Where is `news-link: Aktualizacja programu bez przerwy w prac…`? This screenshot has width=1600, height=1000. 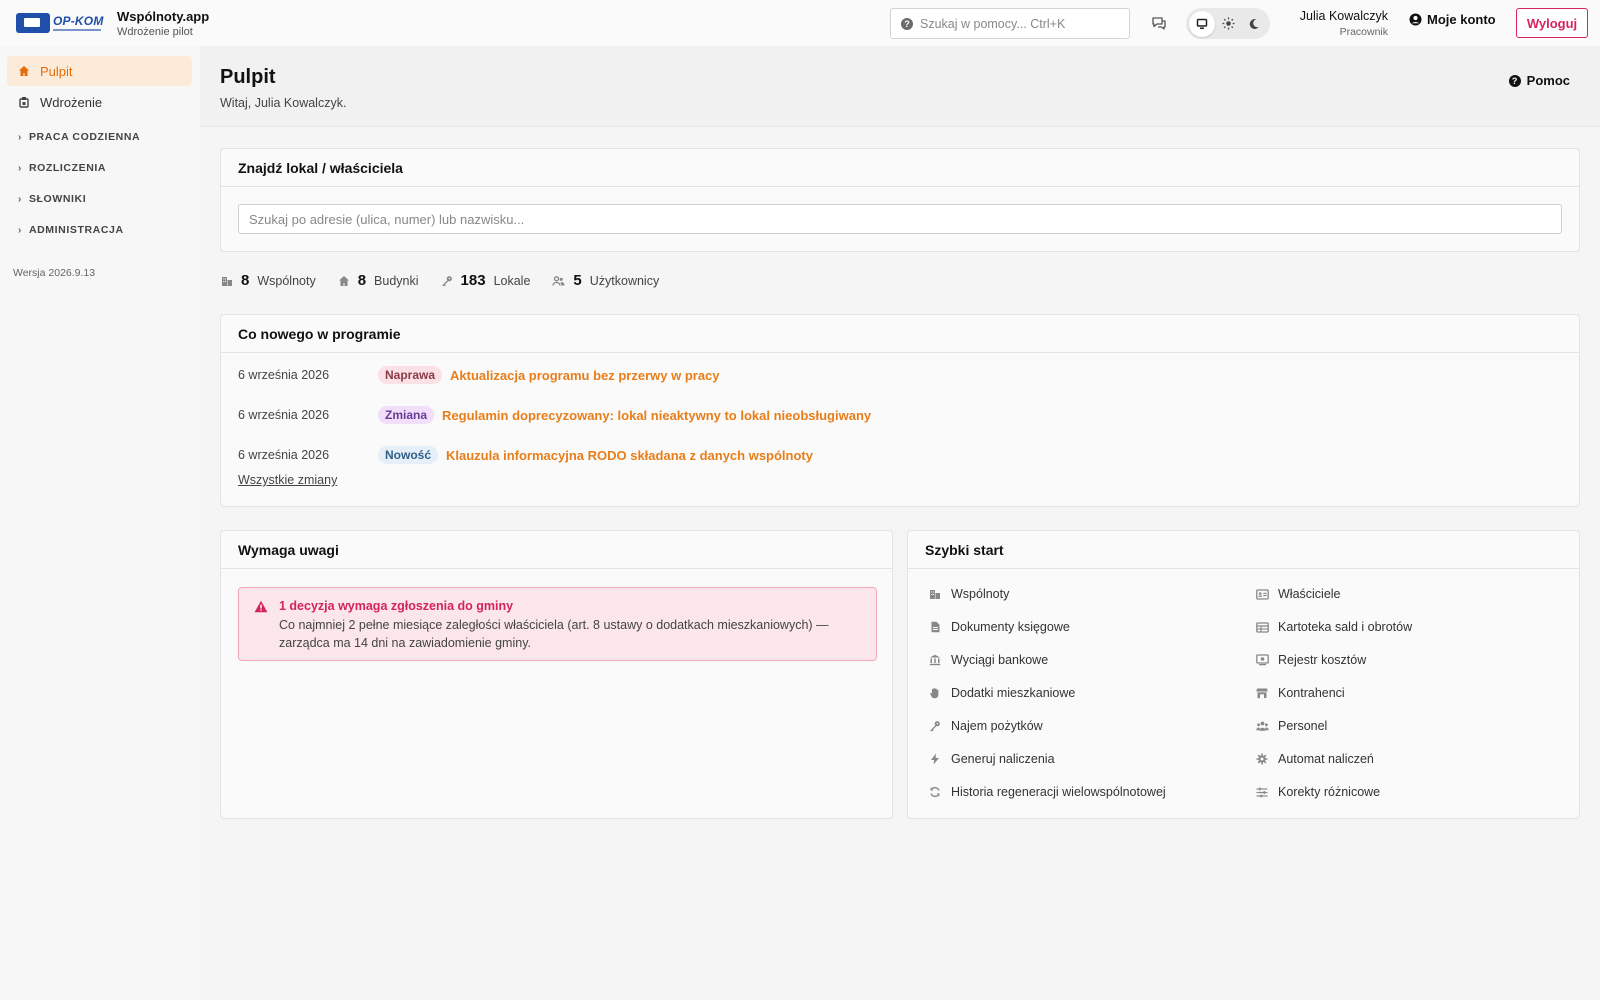
news-link: Aktualizacja programu bez przerwy w prac… is located at coordinates (584, 375).